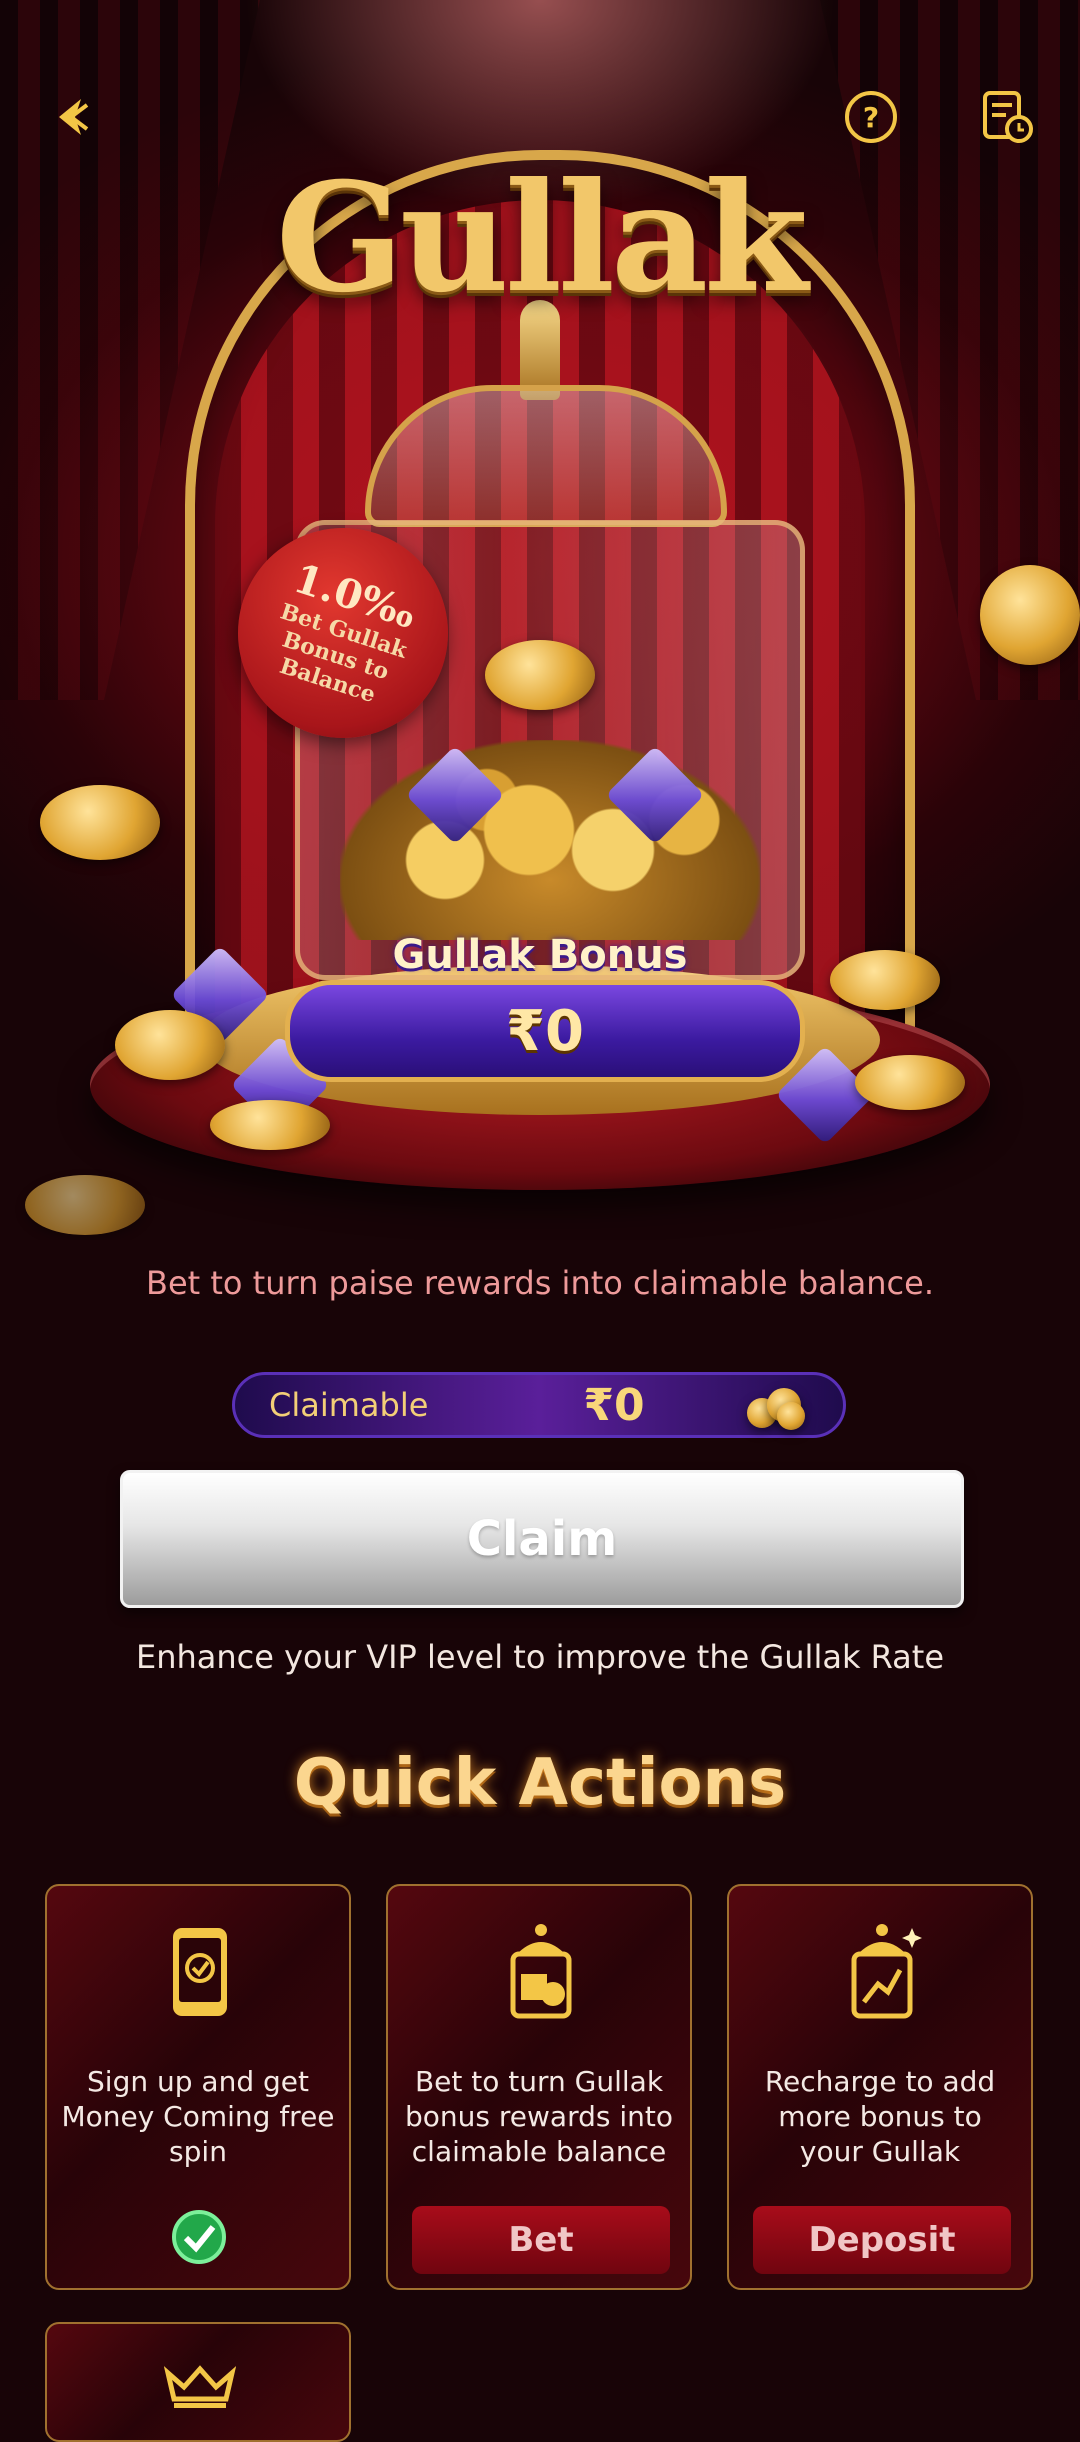 This screenshot has height=2442, width=1080. Describe the element at coordinates (74, 117) in the screenshot. I see `back-arrow-icon` at that location.